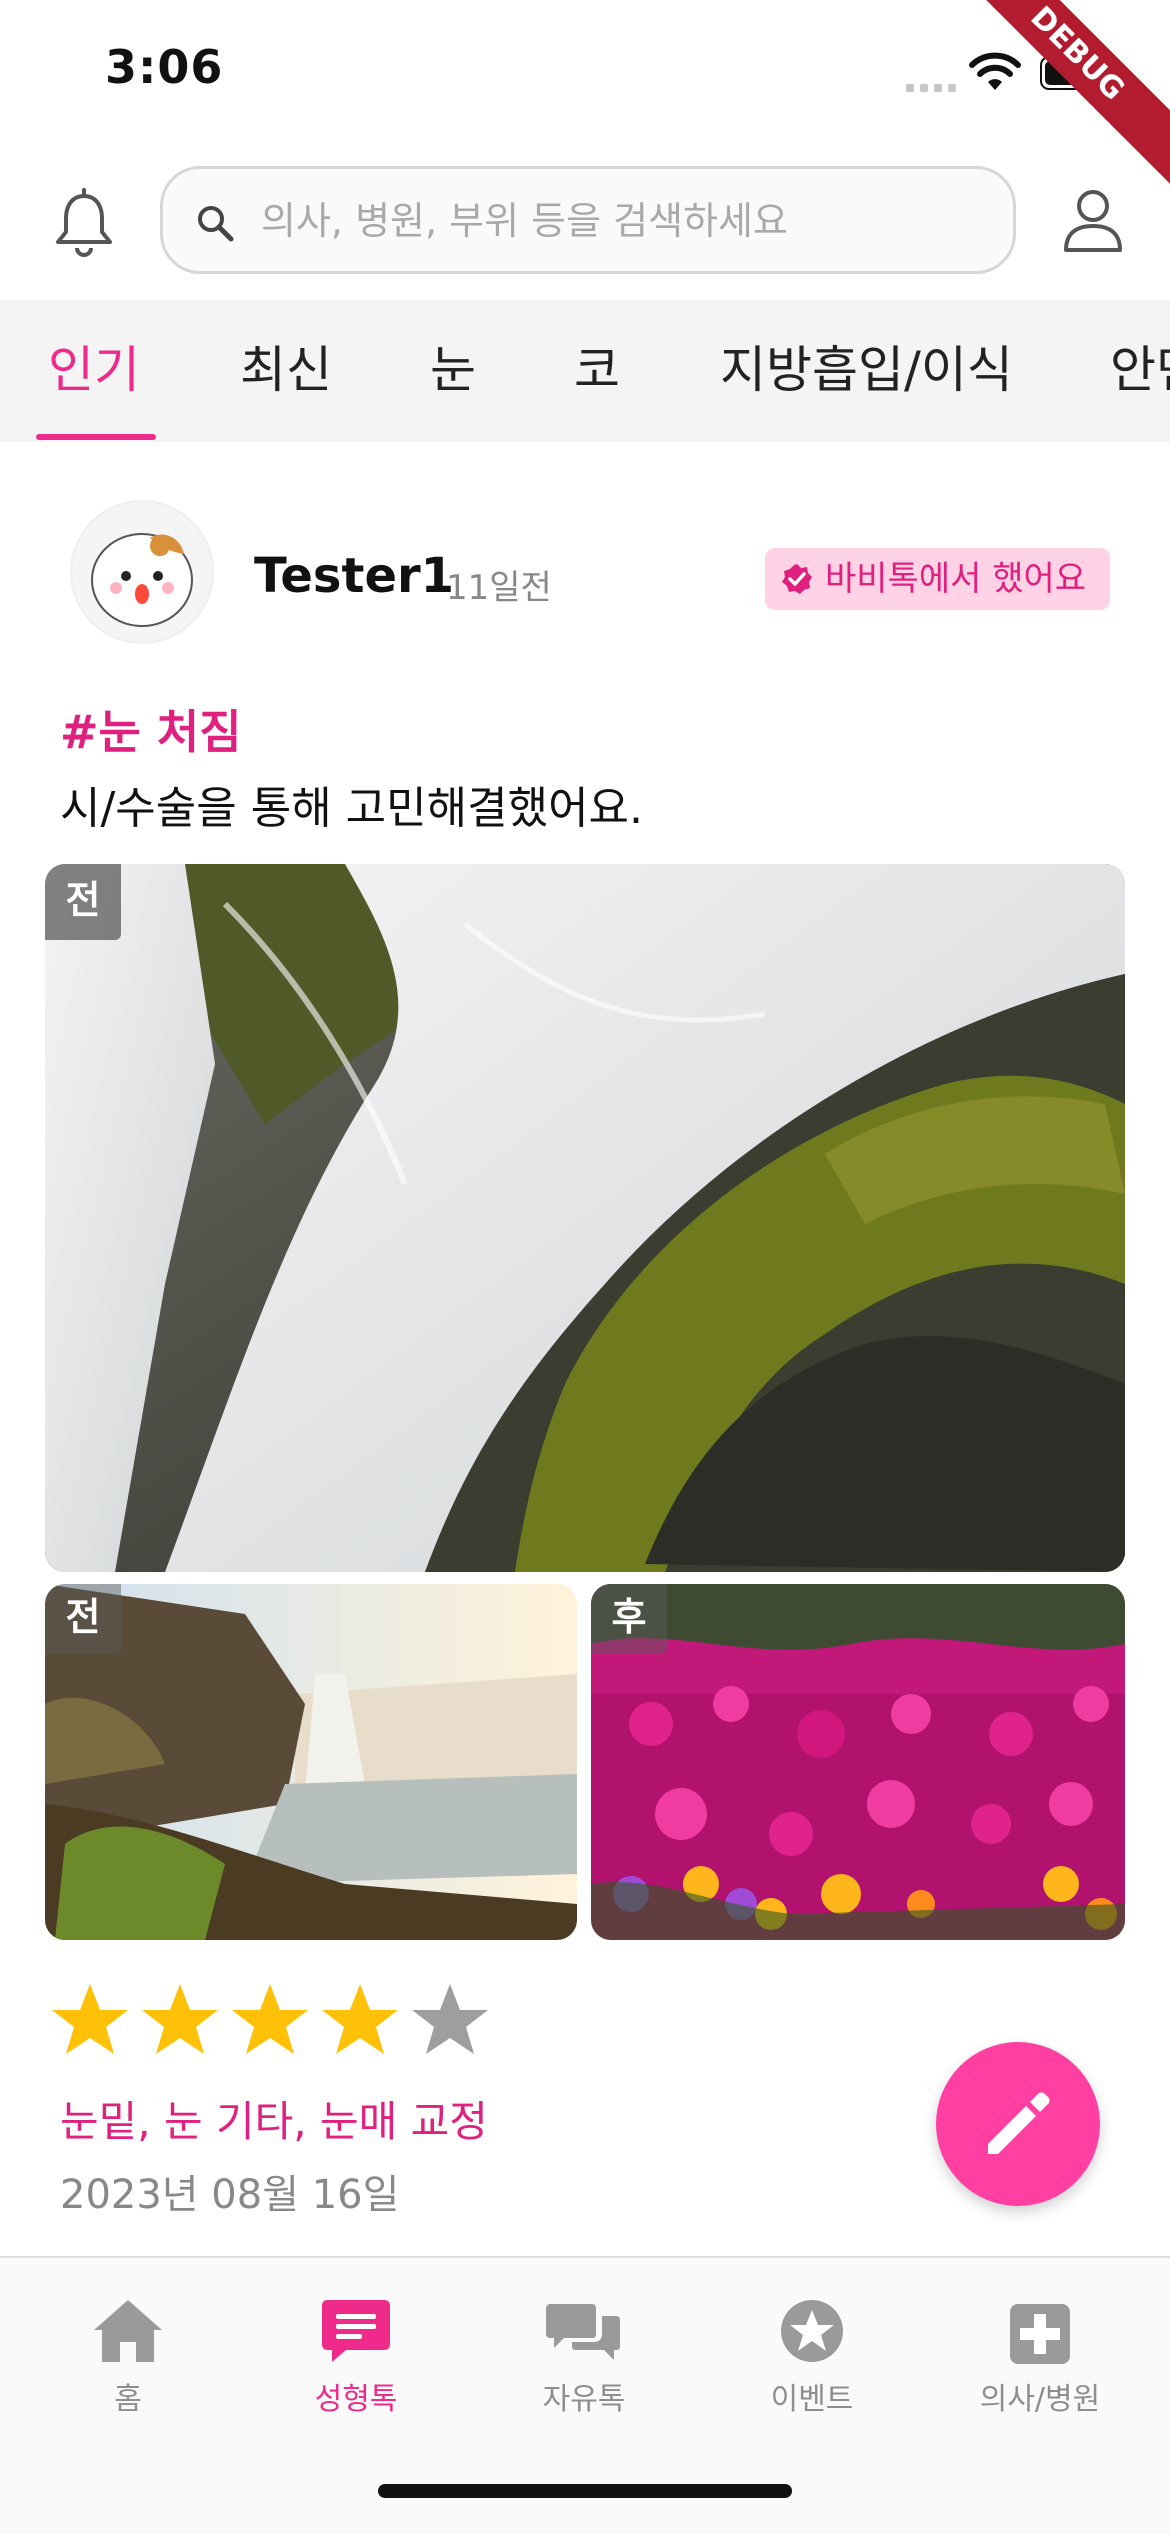 This screenshot has width=1170, height=2534. What do you see at coordinates (354, 576) in the screenshot?
I see `post-username: Tester1` at bounding box center [354, 576].